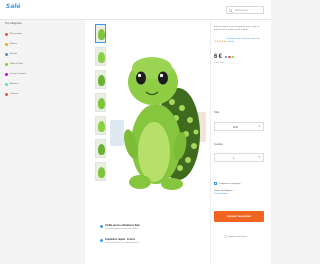  What do you see at coordinates (135, 10) in the screenshot?
I see `top-header: Salé Rechercher` at bounding box center [135, 10].